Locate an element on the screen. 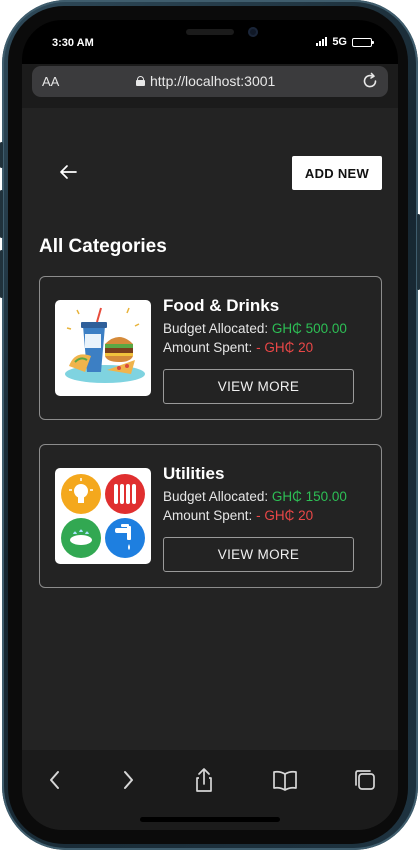 This screenshot has height=850, width=420. url-display: http://localhost:3001 is located at coordinates (205, 81).